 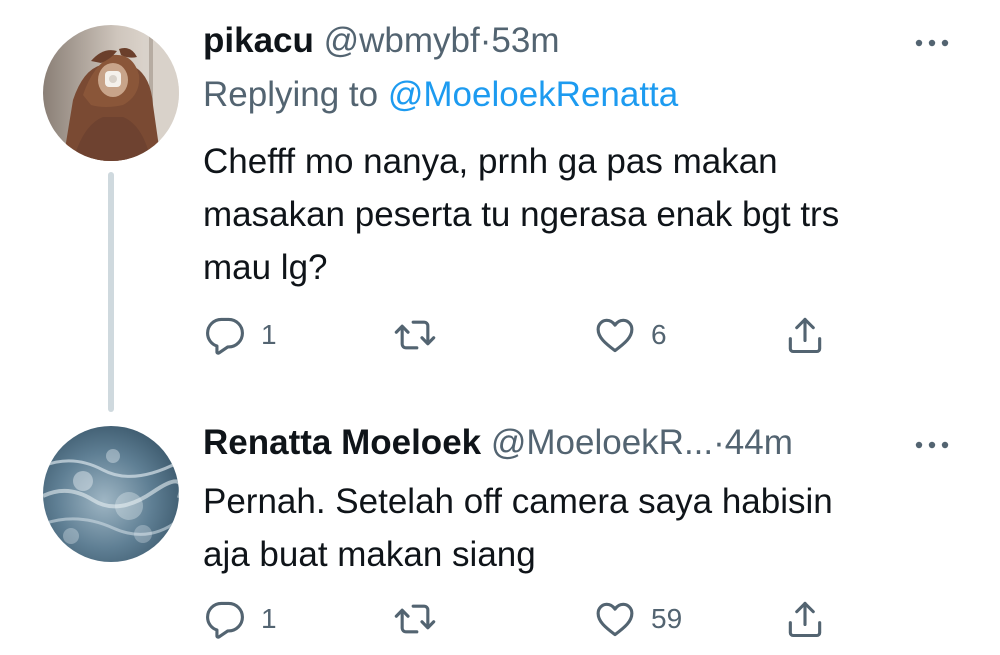 What do you see at coordinates (659, 334) in the screenshot?
I see `like-count: 6` at bounding box center [659, 334].